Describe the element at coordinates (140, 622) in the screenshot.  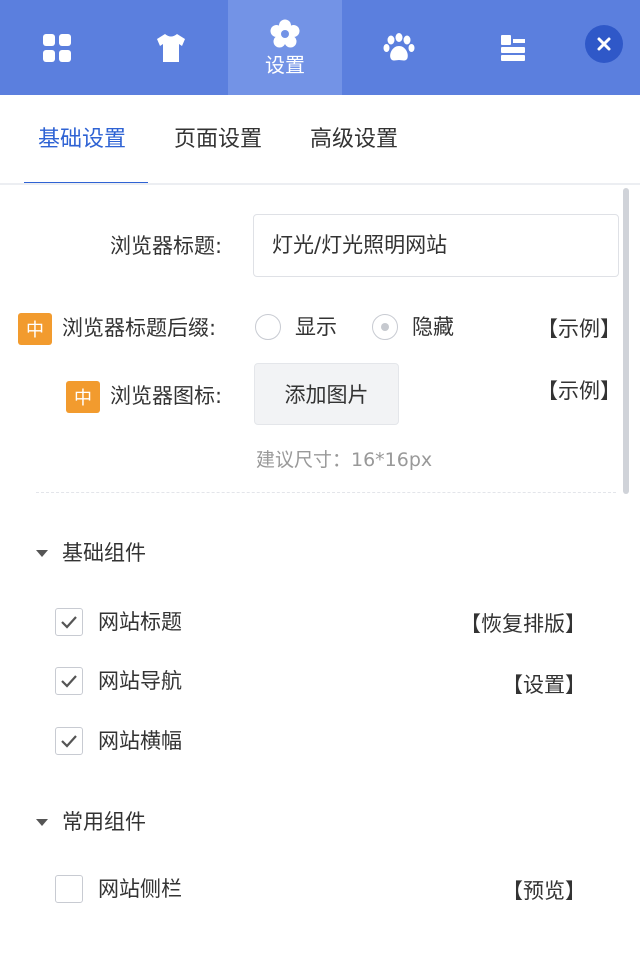
I see `site-title-label: 网站标题` at that location.